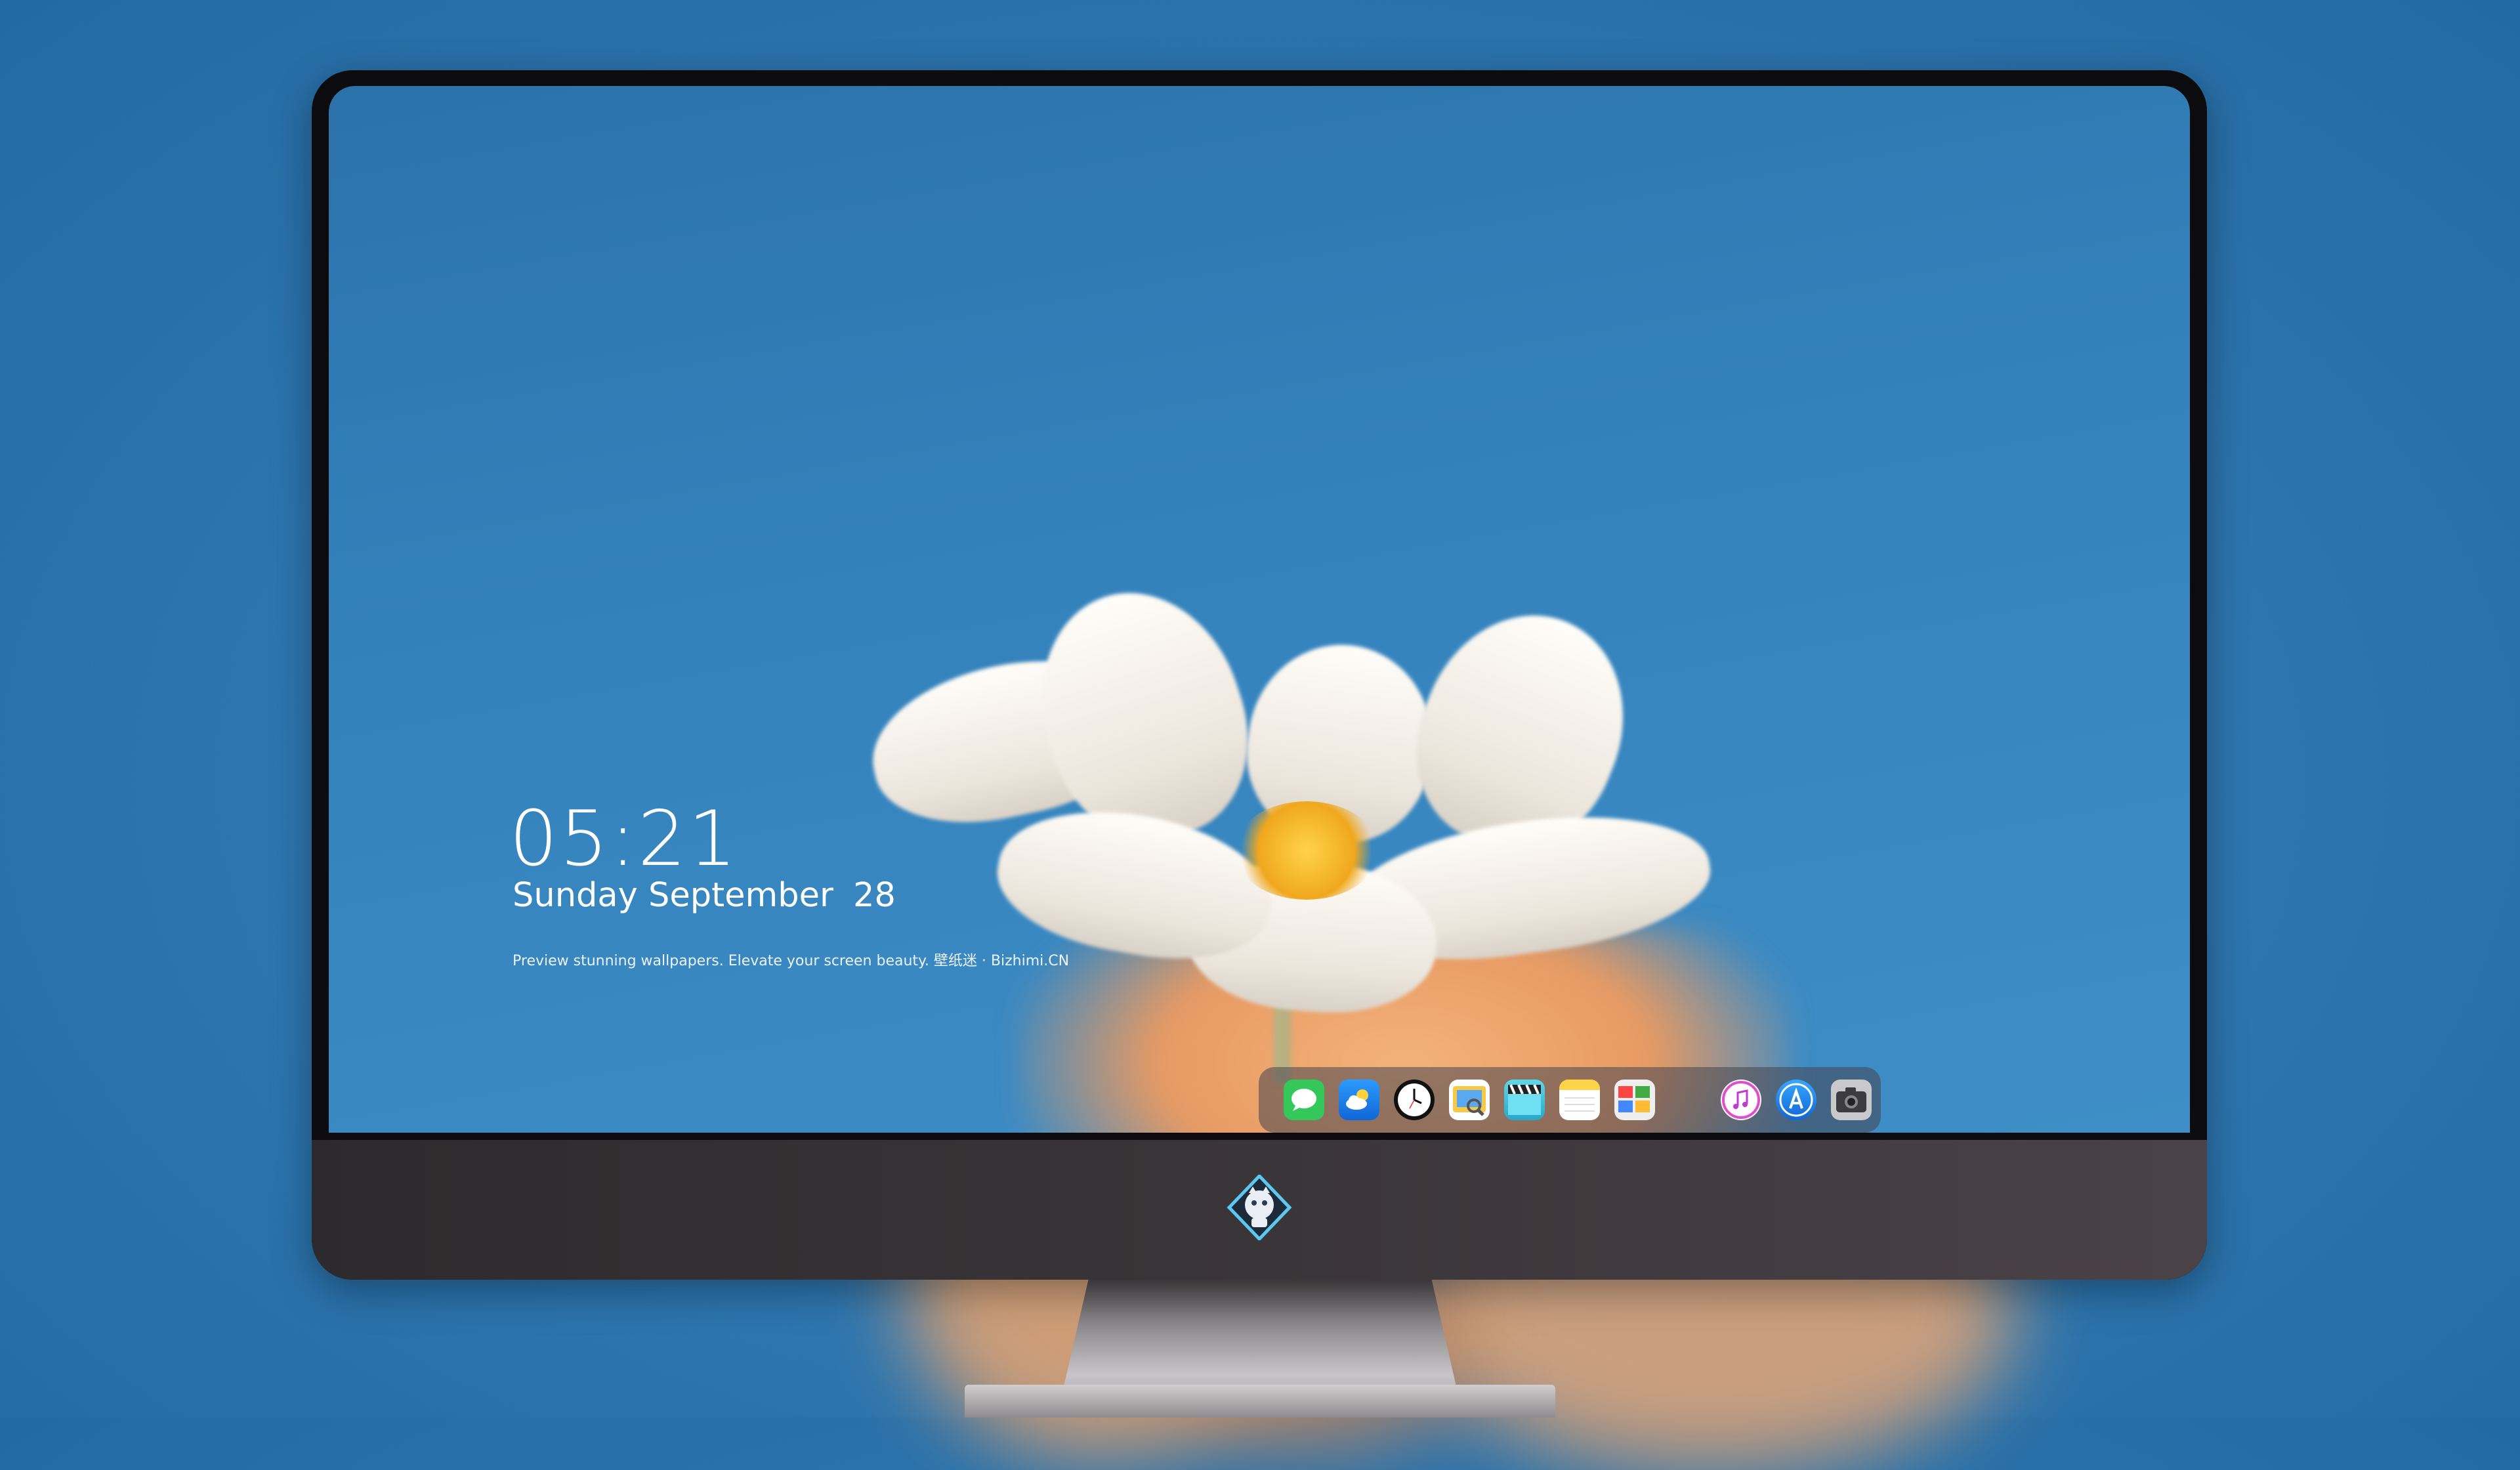 The image size is (2520, 1470). What do you see at coordinates (1741, 1100) in the screenshot?
I see `itunes-icon` at bounding box center [1741, 1100].